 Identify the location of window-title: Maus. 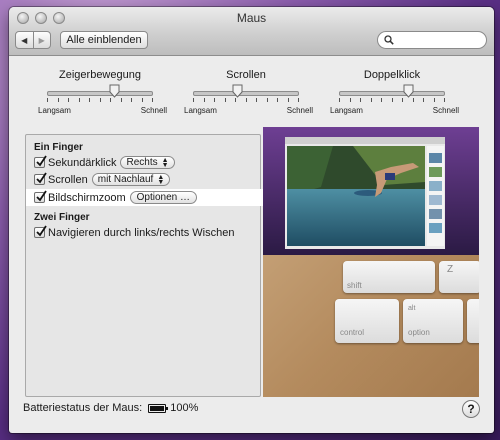
(251, 18).